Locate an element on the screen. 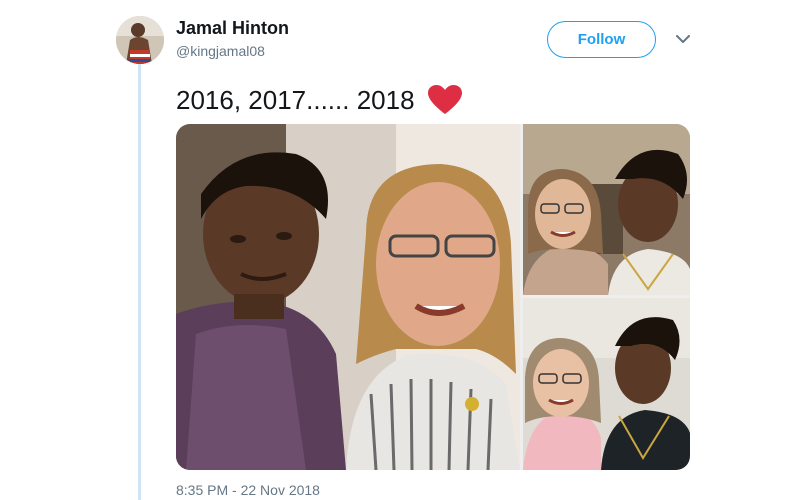 This screenshot has height=500, width=800. follow-button: Follow is located at coordinates (601, 39).